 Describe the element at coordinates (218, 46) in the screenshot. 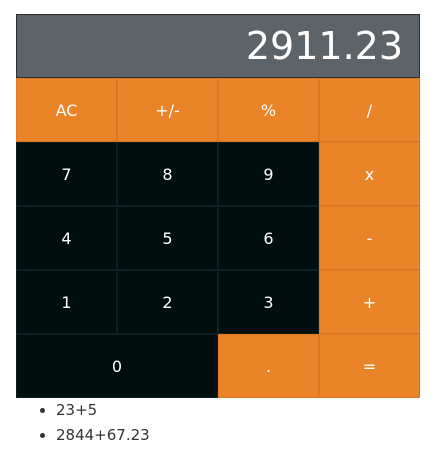

I see `result-display: 2911.23` at that location.